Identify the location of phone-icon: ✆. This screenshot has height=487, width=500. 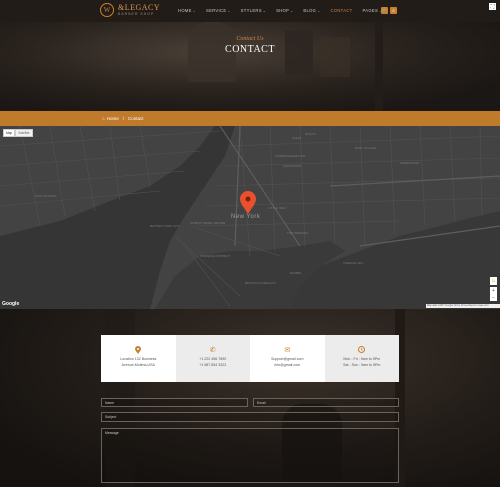
(212, 350).